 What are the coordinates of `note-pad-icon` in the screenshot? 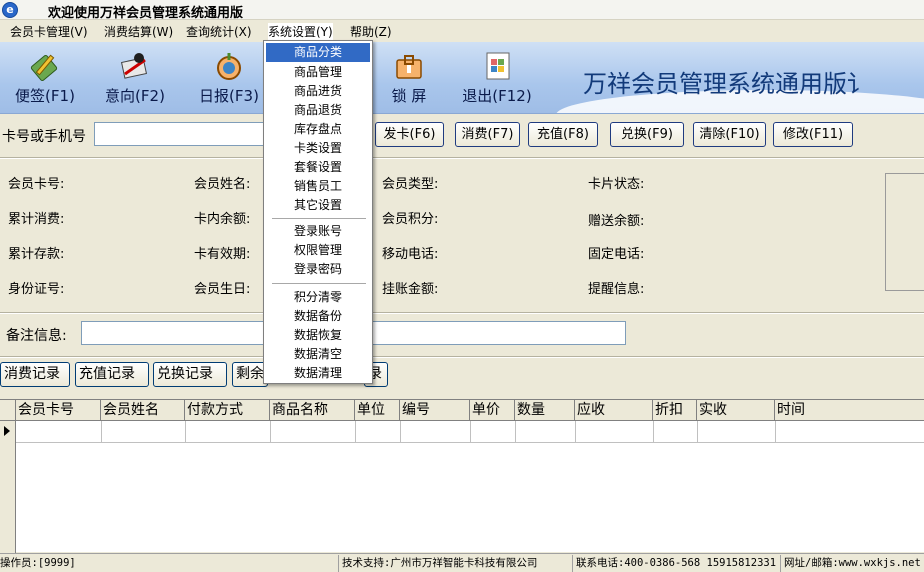 It's located at (44, 68).